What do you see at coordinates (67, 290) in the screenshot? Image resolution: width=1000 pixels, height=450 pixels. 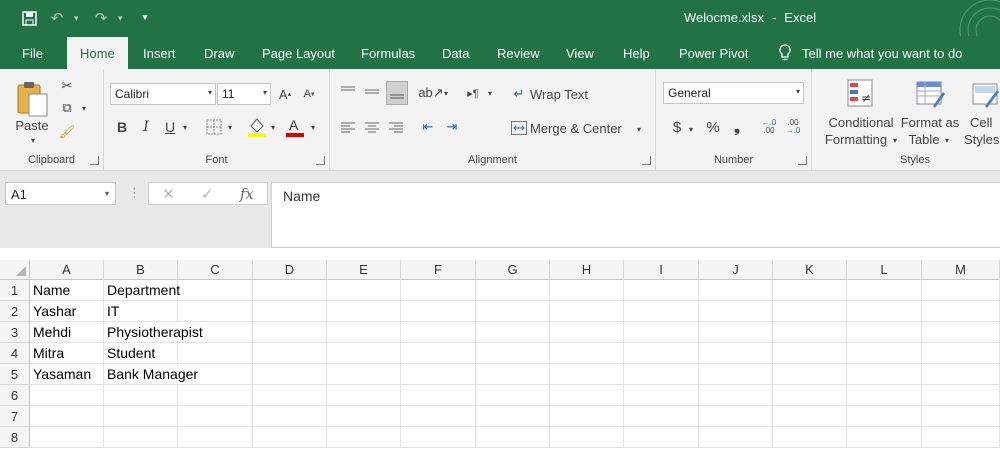 I see `cell-a1: Name` at bounding box center [67, 290].